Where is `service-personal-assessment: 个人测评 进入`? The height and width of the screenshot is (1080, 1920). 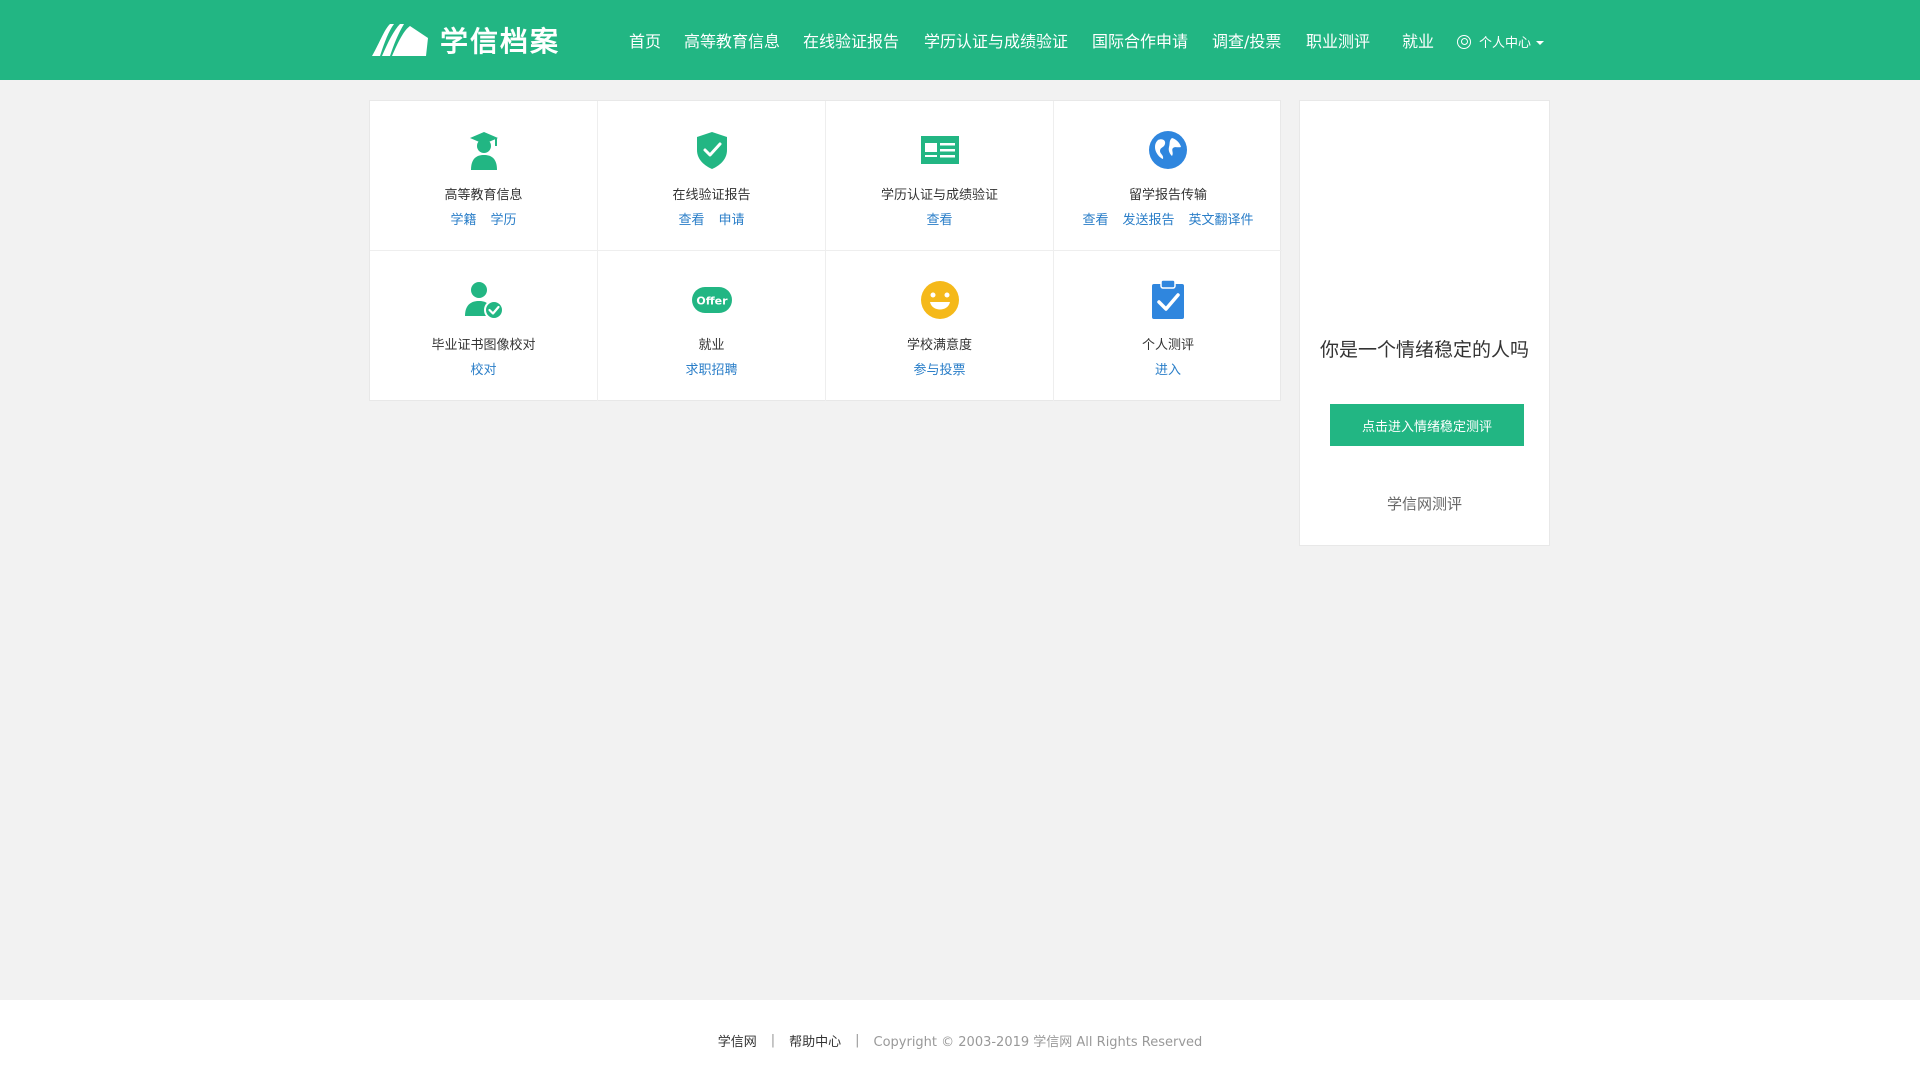 service-personal-assessment: 个人测评 进入 is located at coordinates (1168, 326).